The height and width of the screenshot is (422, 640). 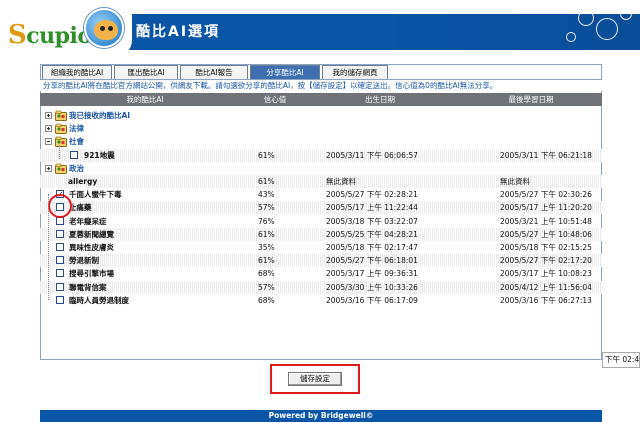 I want to click on table-header: 我的酷比AI 信心值 出生日期 最後學習日期, so click(x=321, y=99).